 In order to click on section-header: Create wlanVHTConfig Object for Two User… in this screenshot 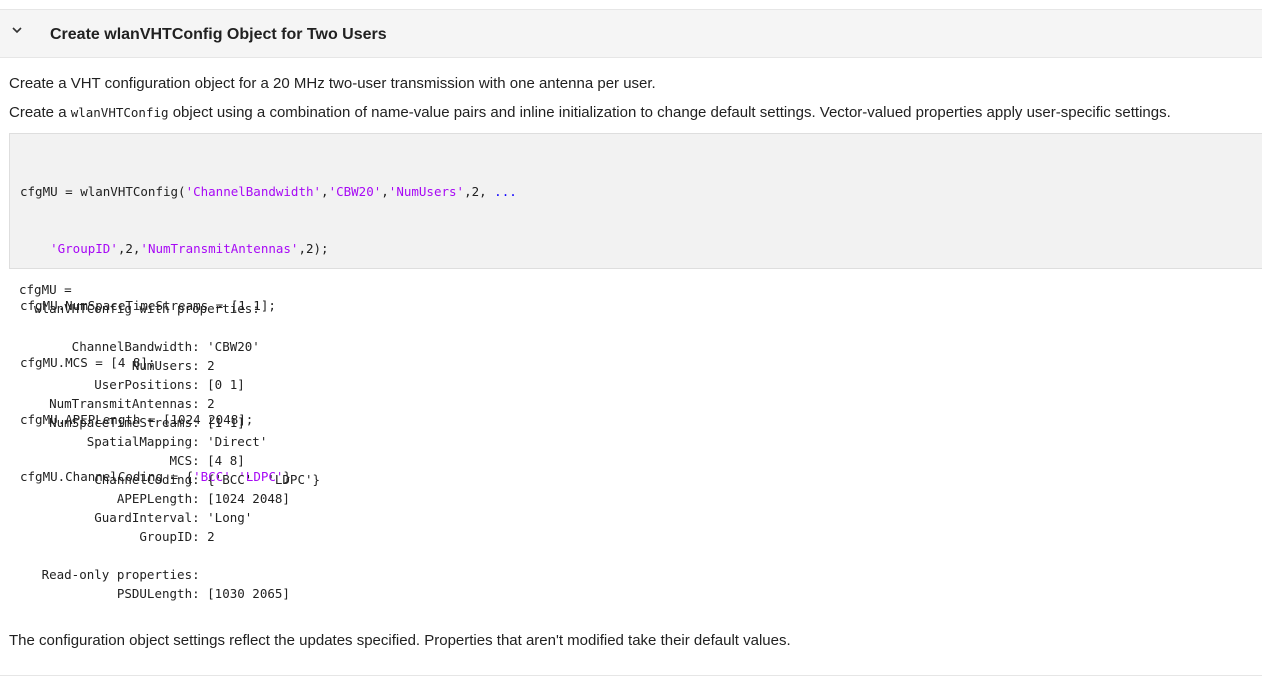, I will do `click(631, 33)`.